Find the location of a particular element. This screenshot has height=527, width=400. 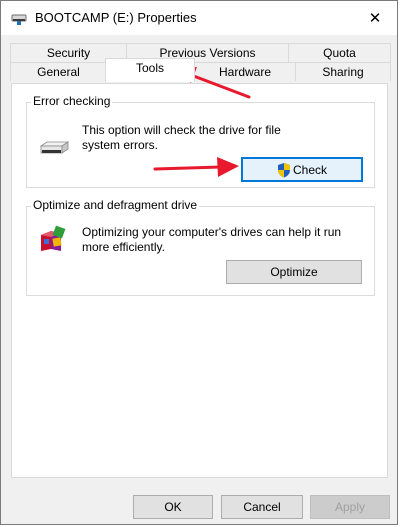

ok-button: OK is located at coordinates (173, 507).